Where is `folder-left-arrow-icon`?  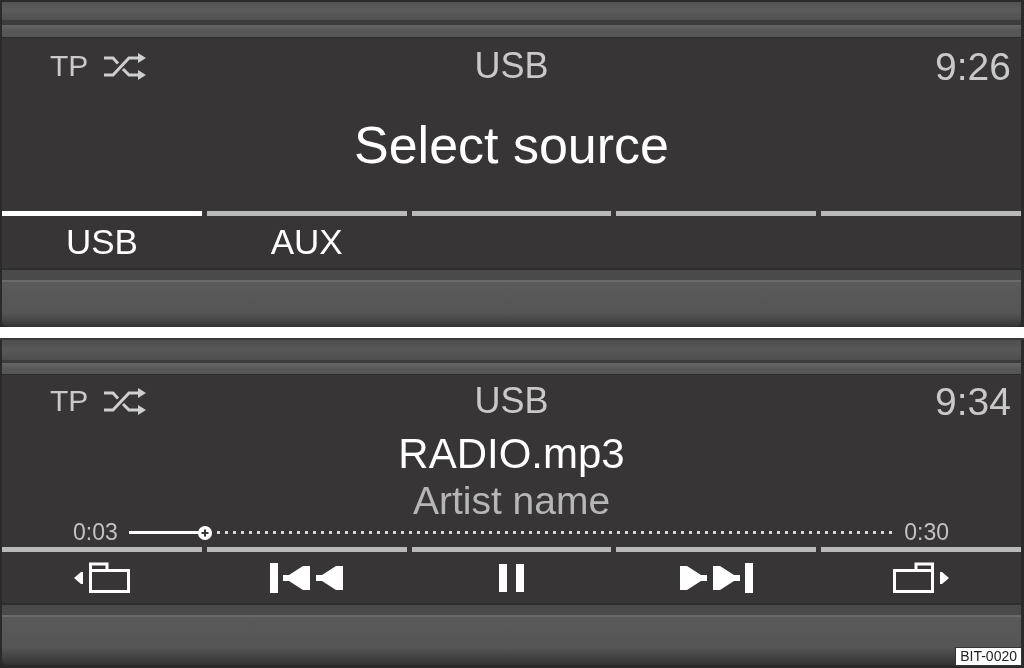
folder-left-arrow-icon is located at coordinates (102, 577).